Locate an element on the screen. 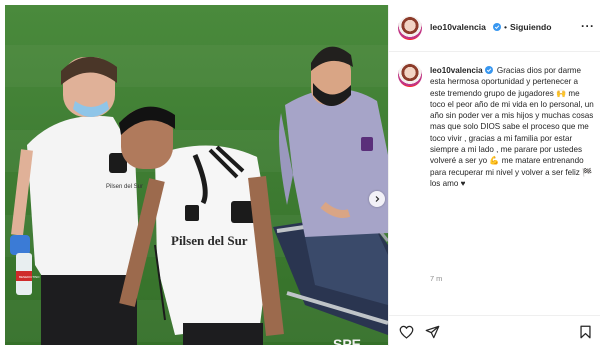 Image resolution: width=600 pixels, height=346 pixels. post-header: leo10valencia • Siguiendo ··· is located at coordinates (494, 28).